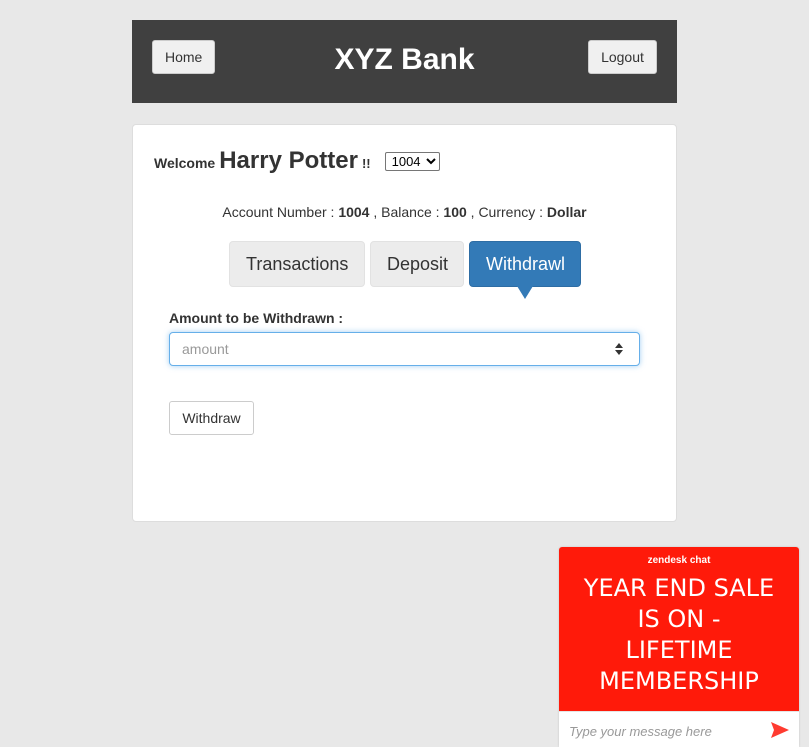 Image resolution: width=809 pixels, height=747 pixels. What do you see at coordinates (622, 57) in the screenshot?
I see `logout-button: Logout` at bounding box center [622, 57].